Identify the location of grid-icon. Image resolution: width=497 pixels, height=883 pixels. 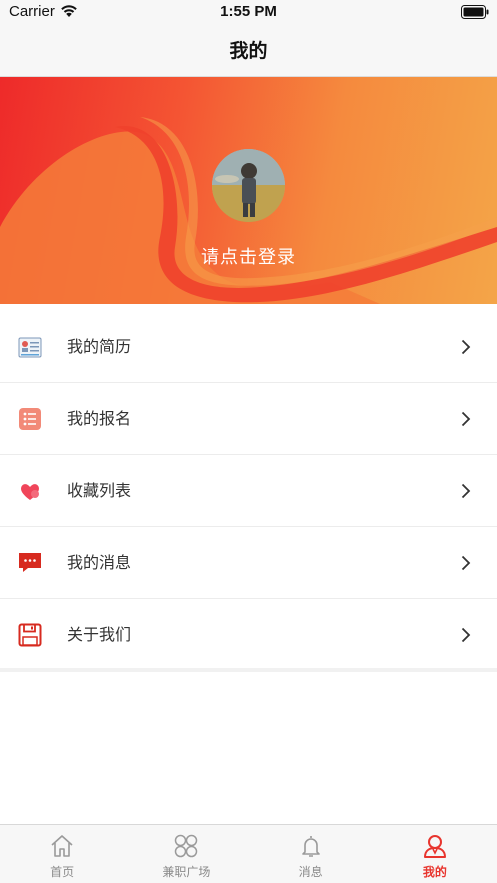
(186, 846).